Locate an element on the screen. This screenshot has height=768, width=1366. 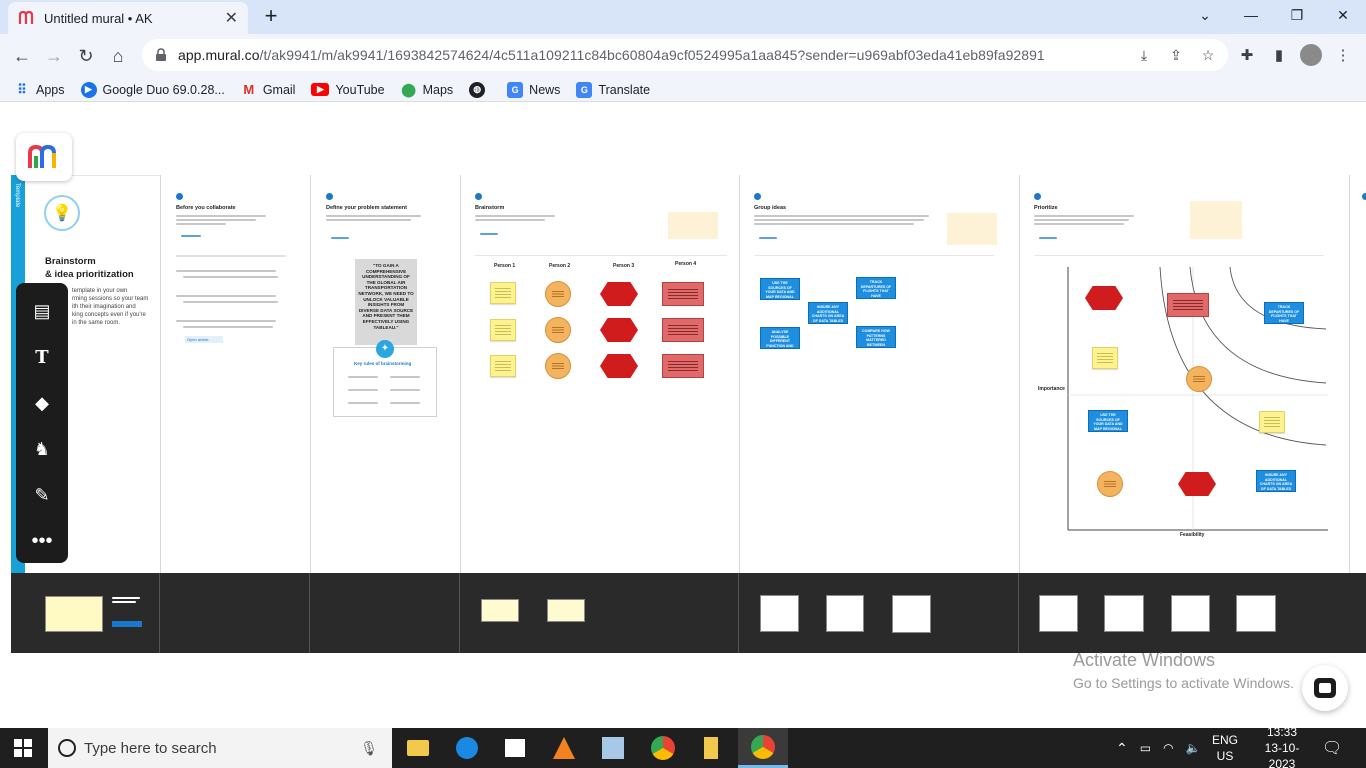
notes-app-icon is located at coordinates (711, 748).